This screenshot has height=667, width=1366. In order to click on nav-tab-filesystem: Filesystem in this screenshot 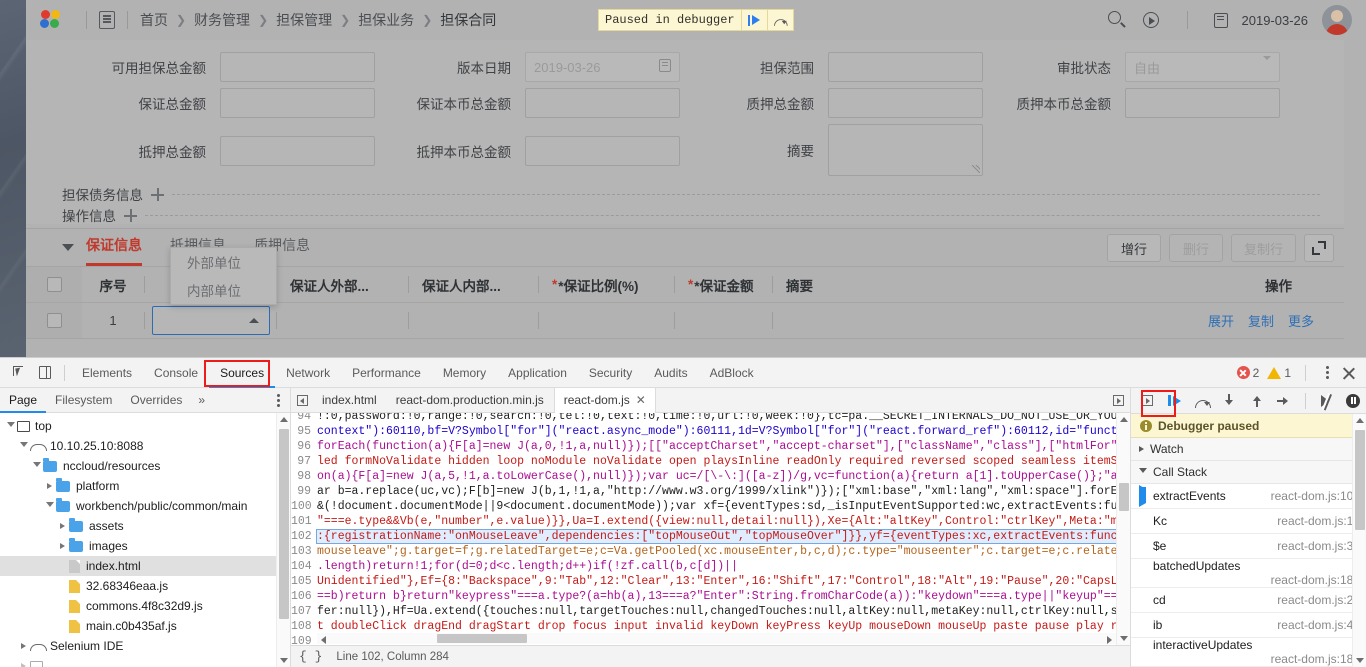, I will do `click(83, 400)`.